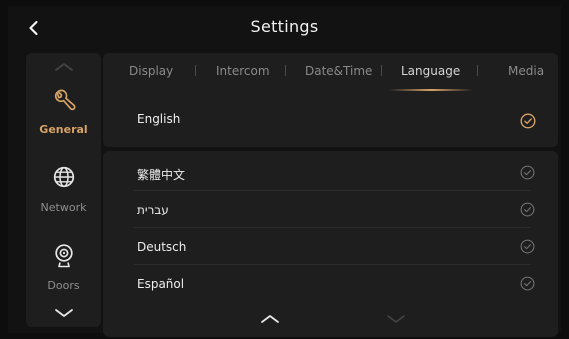 This screenshot has width=569, height=339. I want to click on sidebar-item-label: Network, so click(63, 207).